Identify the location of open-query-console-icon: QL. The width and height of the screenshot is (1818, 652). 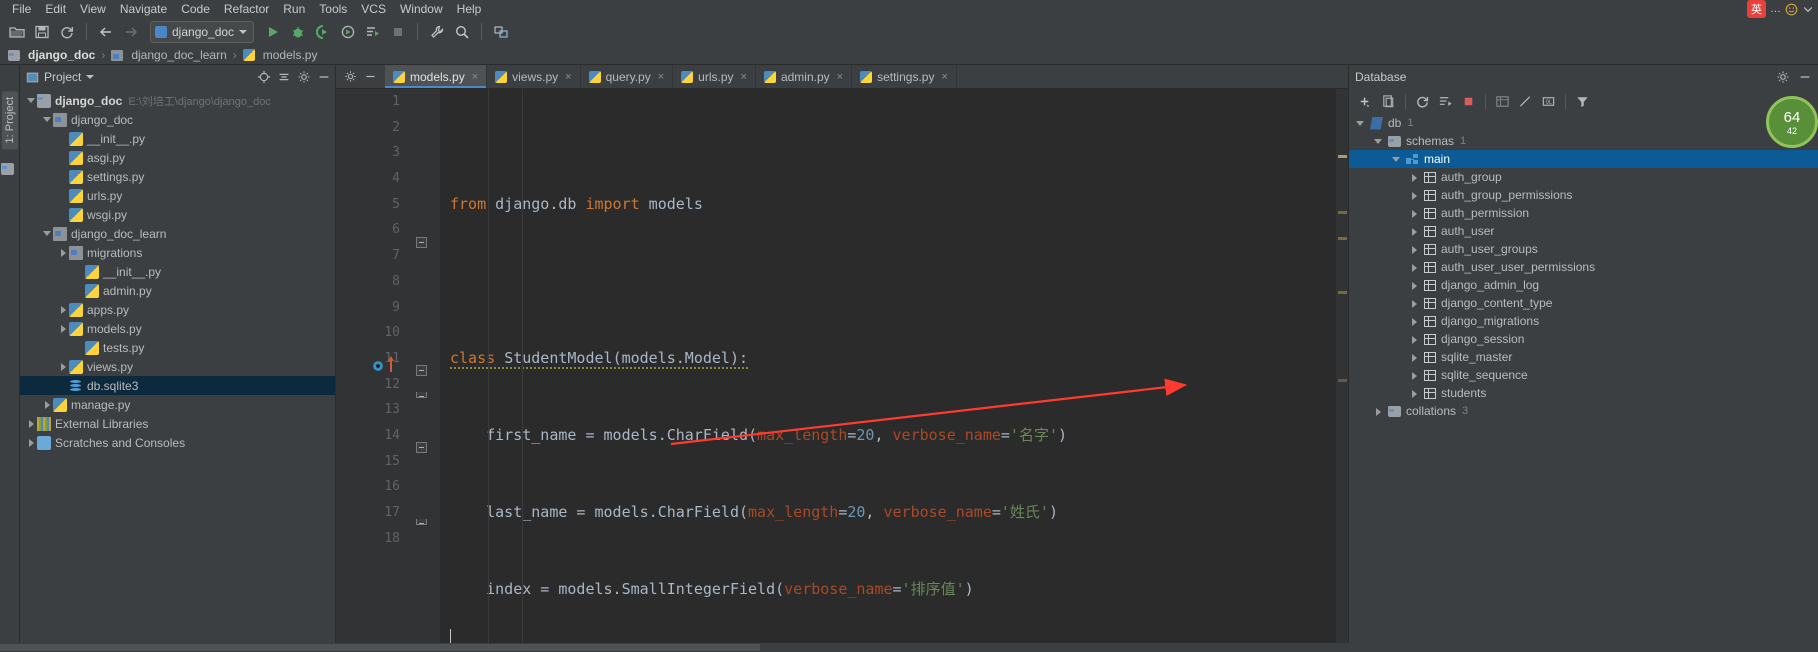
(1548, 101).